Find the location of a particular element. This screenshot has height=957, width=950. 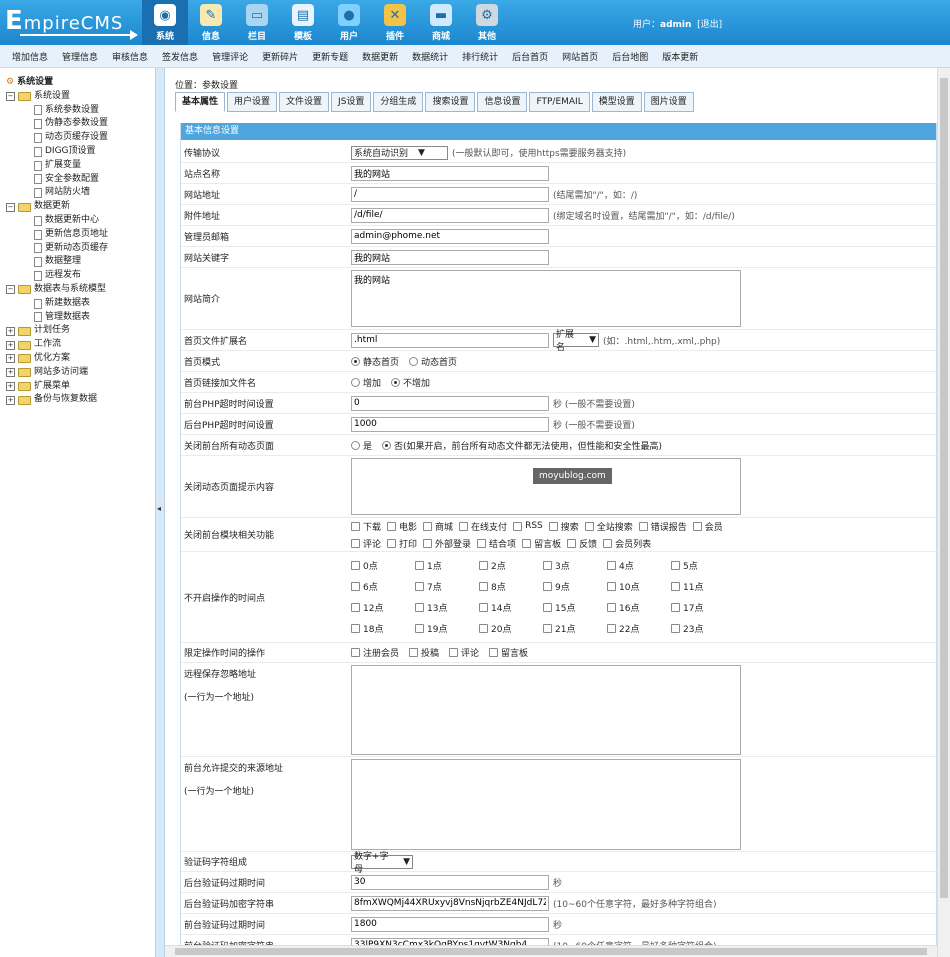

site_name-input is located at coordinates (450, 173).